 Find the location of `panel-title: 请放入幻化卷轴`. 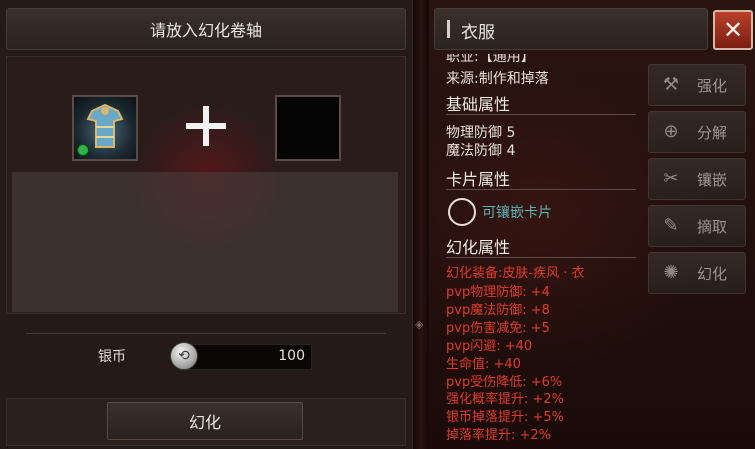

panel-title: 请放入幻化卷轴 is located at coordinates (206, 29).